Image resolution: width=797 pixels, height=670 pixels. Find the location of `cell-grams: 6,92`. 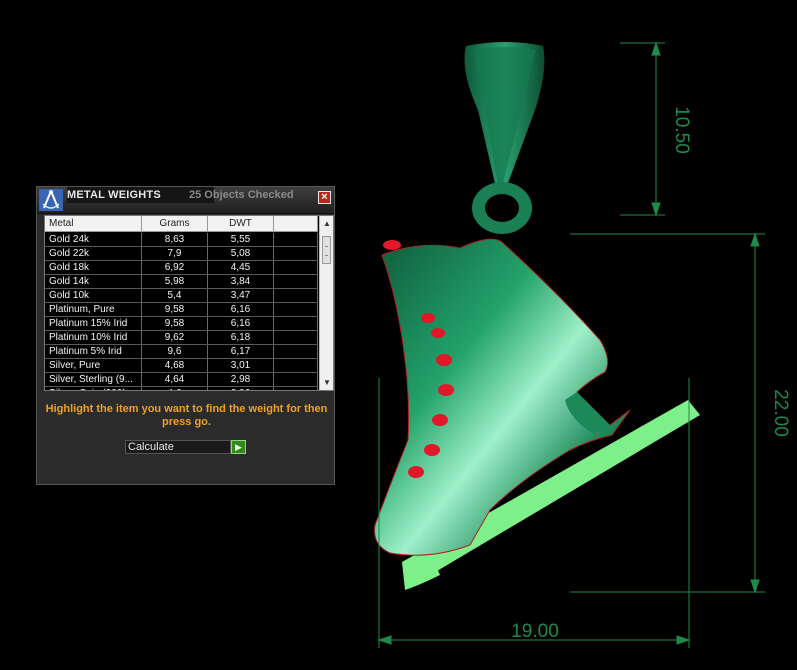

cell-grams: 6,92 is located at coordinates (175, 267).